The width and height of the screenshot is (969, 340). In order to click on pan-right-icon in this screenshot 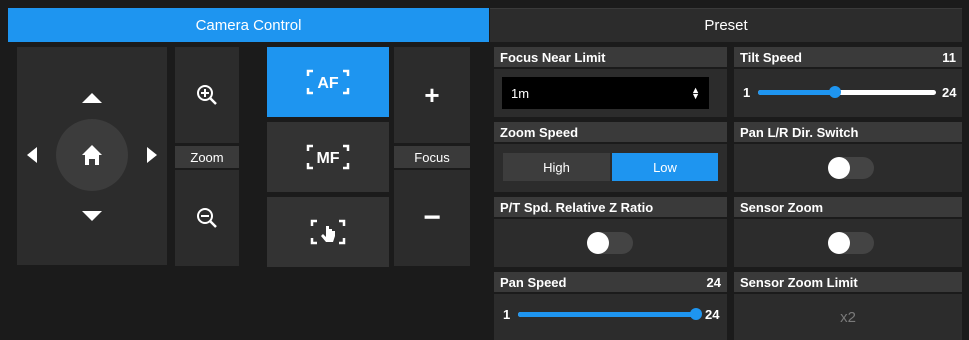, I will do `click(152, 155)`.